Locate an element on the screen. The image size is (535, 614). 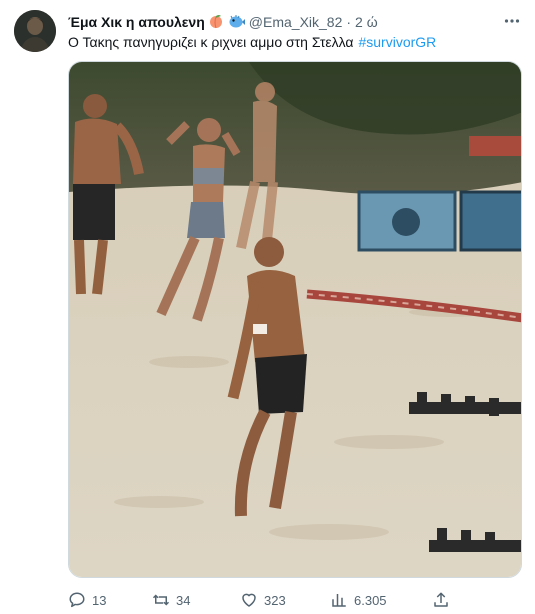
handle: @Ema_Xik_82 is located at coordinates (296, 22).